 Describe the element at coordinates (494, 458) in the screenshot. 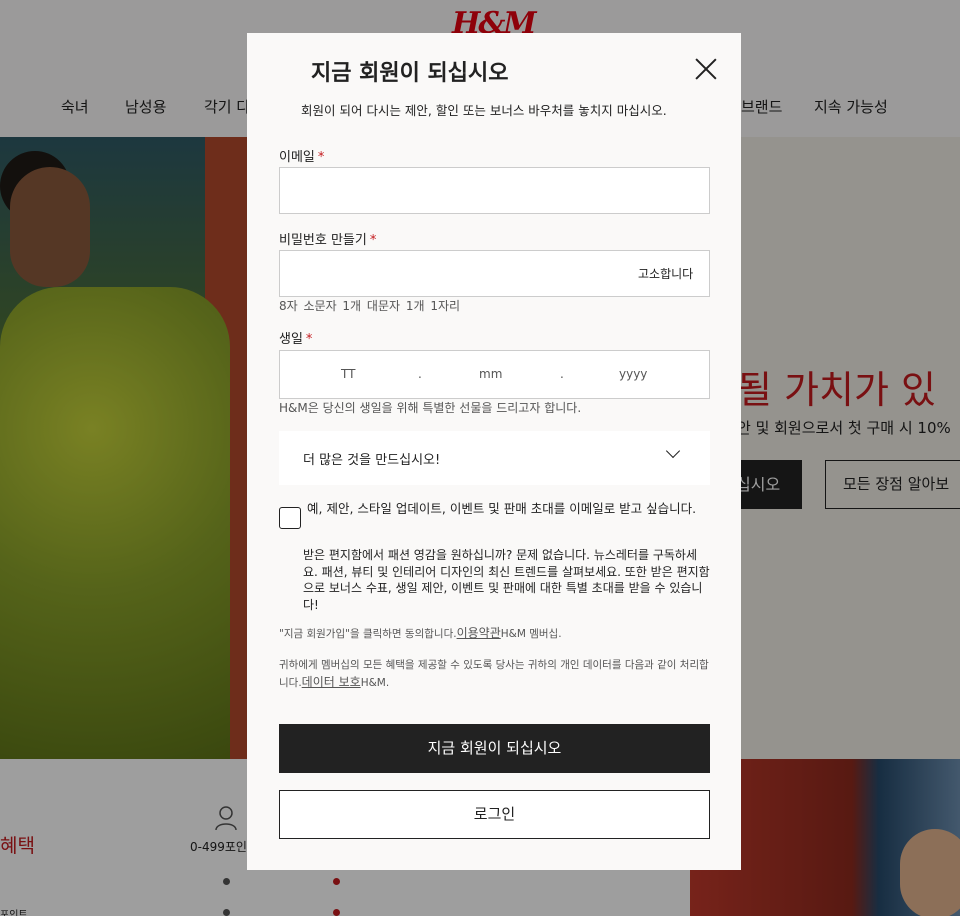

I see `more-options-accordion: 더 많은 것을 만드십시오!` at that location.